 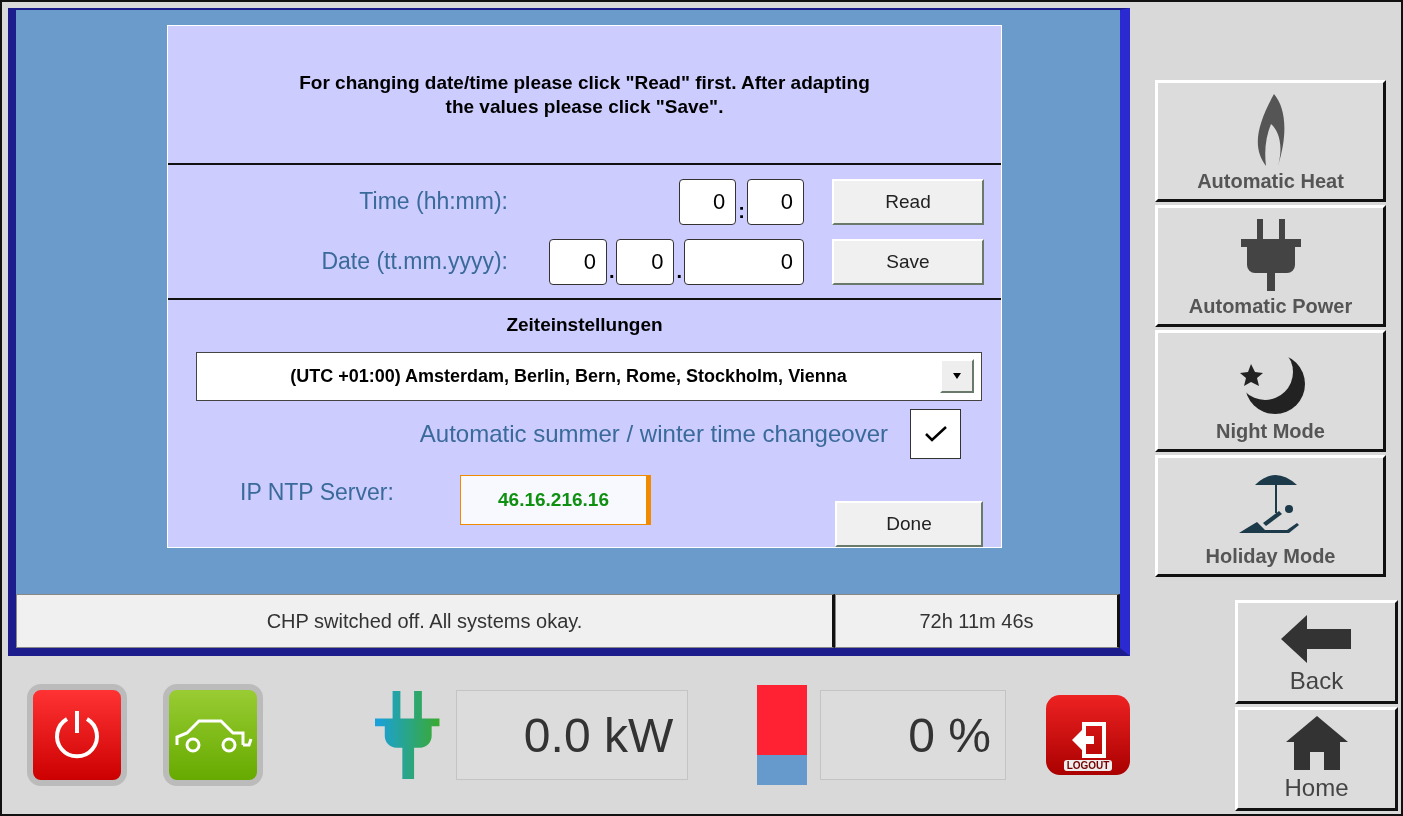 What do you see at coordinates (1088, 740) in the screenshot?
I see `door-arrow-icon` at bounding box center [1088, 740].